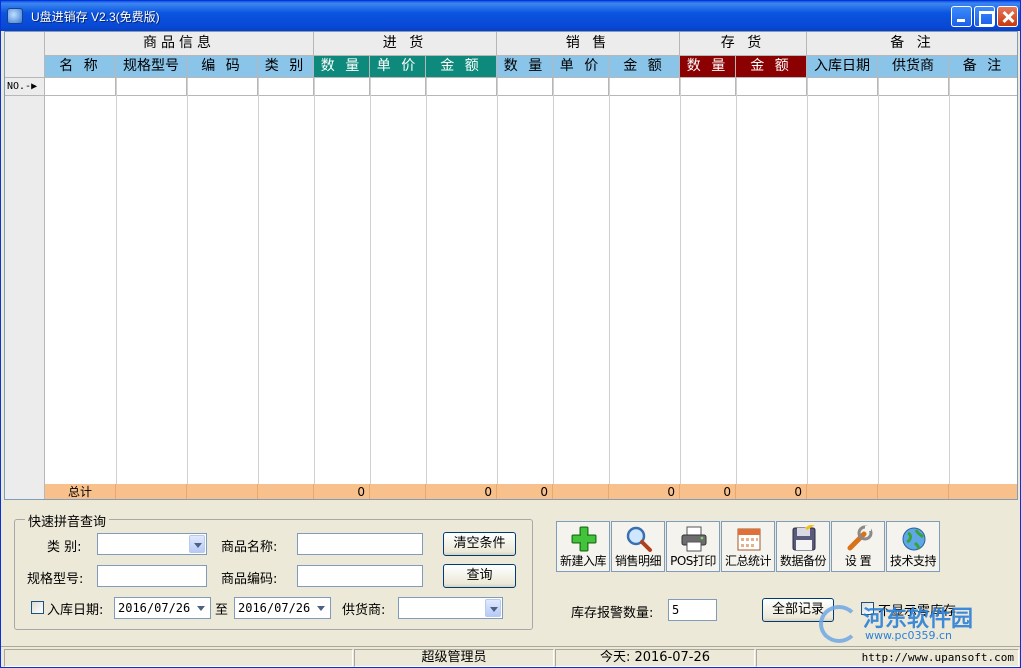 The width and height of the screenshot is (1021, 668). I want to click on column-header-stock-amount: 金 额, so click(771, 67).